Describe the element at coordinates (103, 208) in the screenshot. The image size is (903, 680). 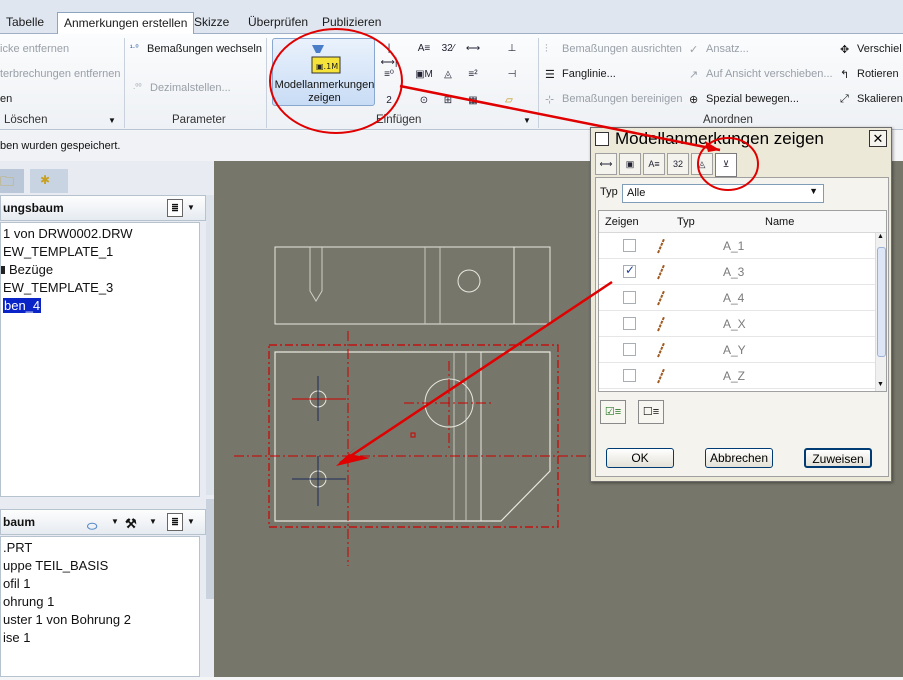
I see `tree-header-1: ungsbaum ≣ ▼` at that location.